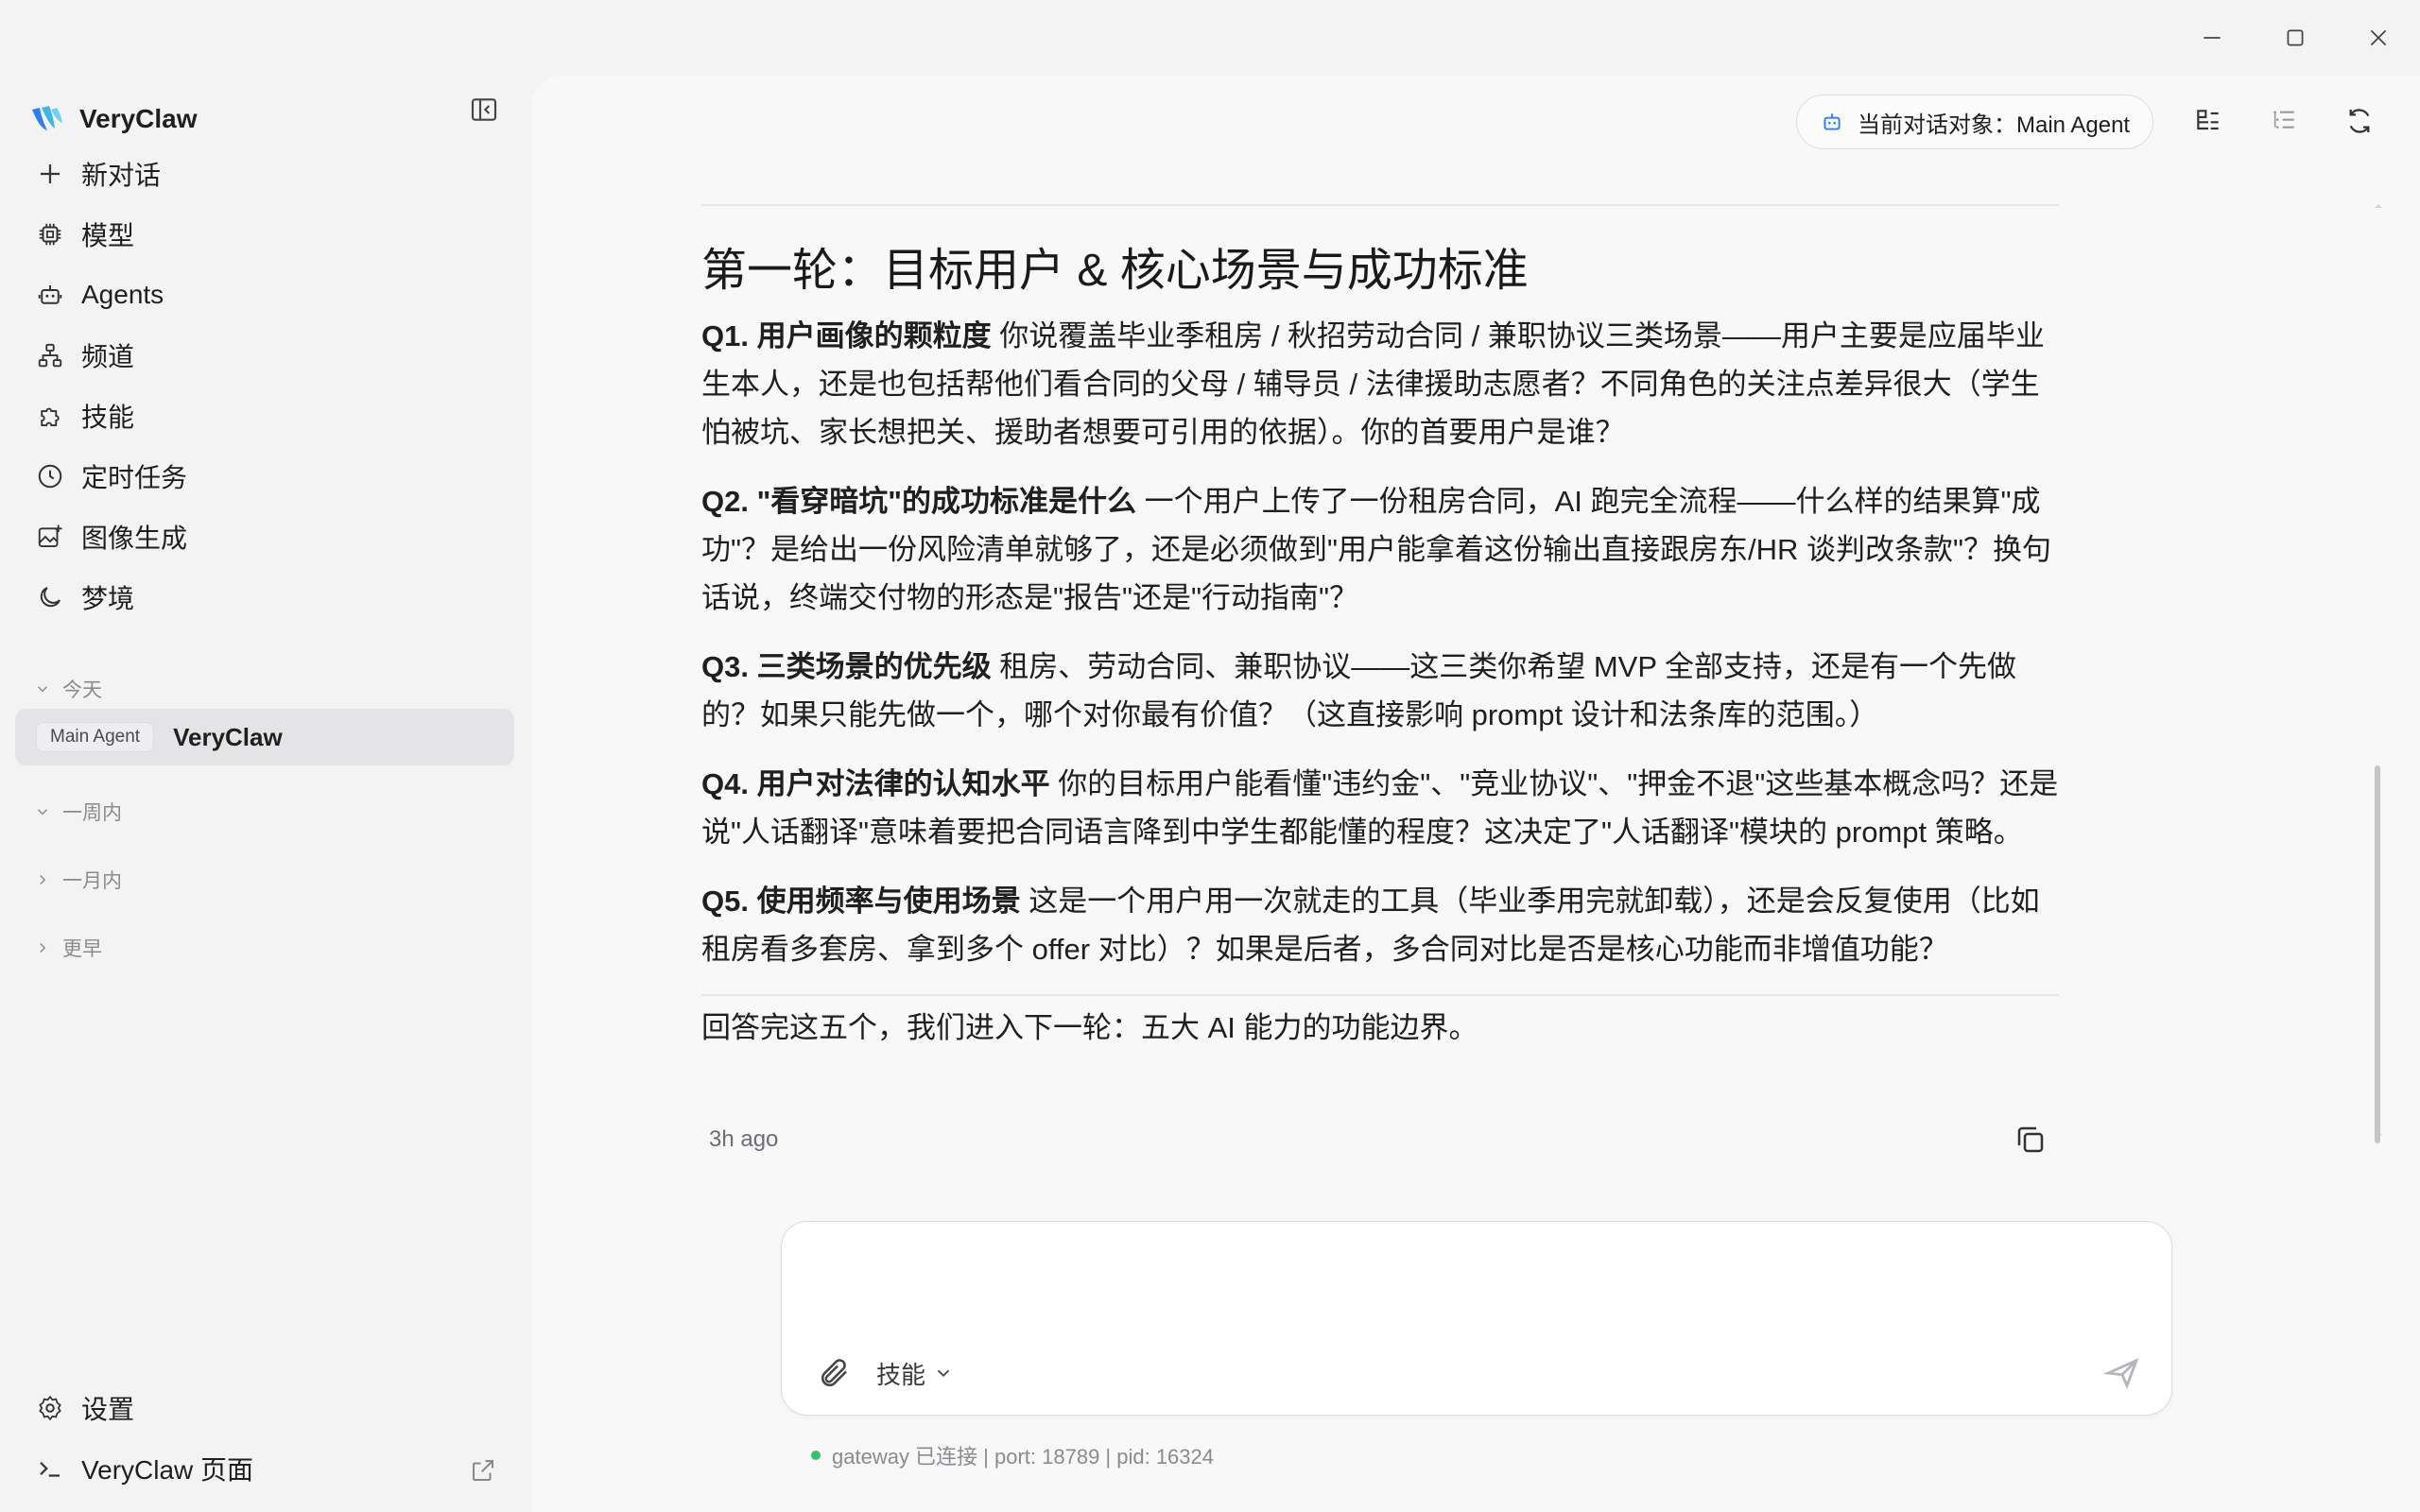  I want to click on group-header-month: 一月内, so click(78, 880).